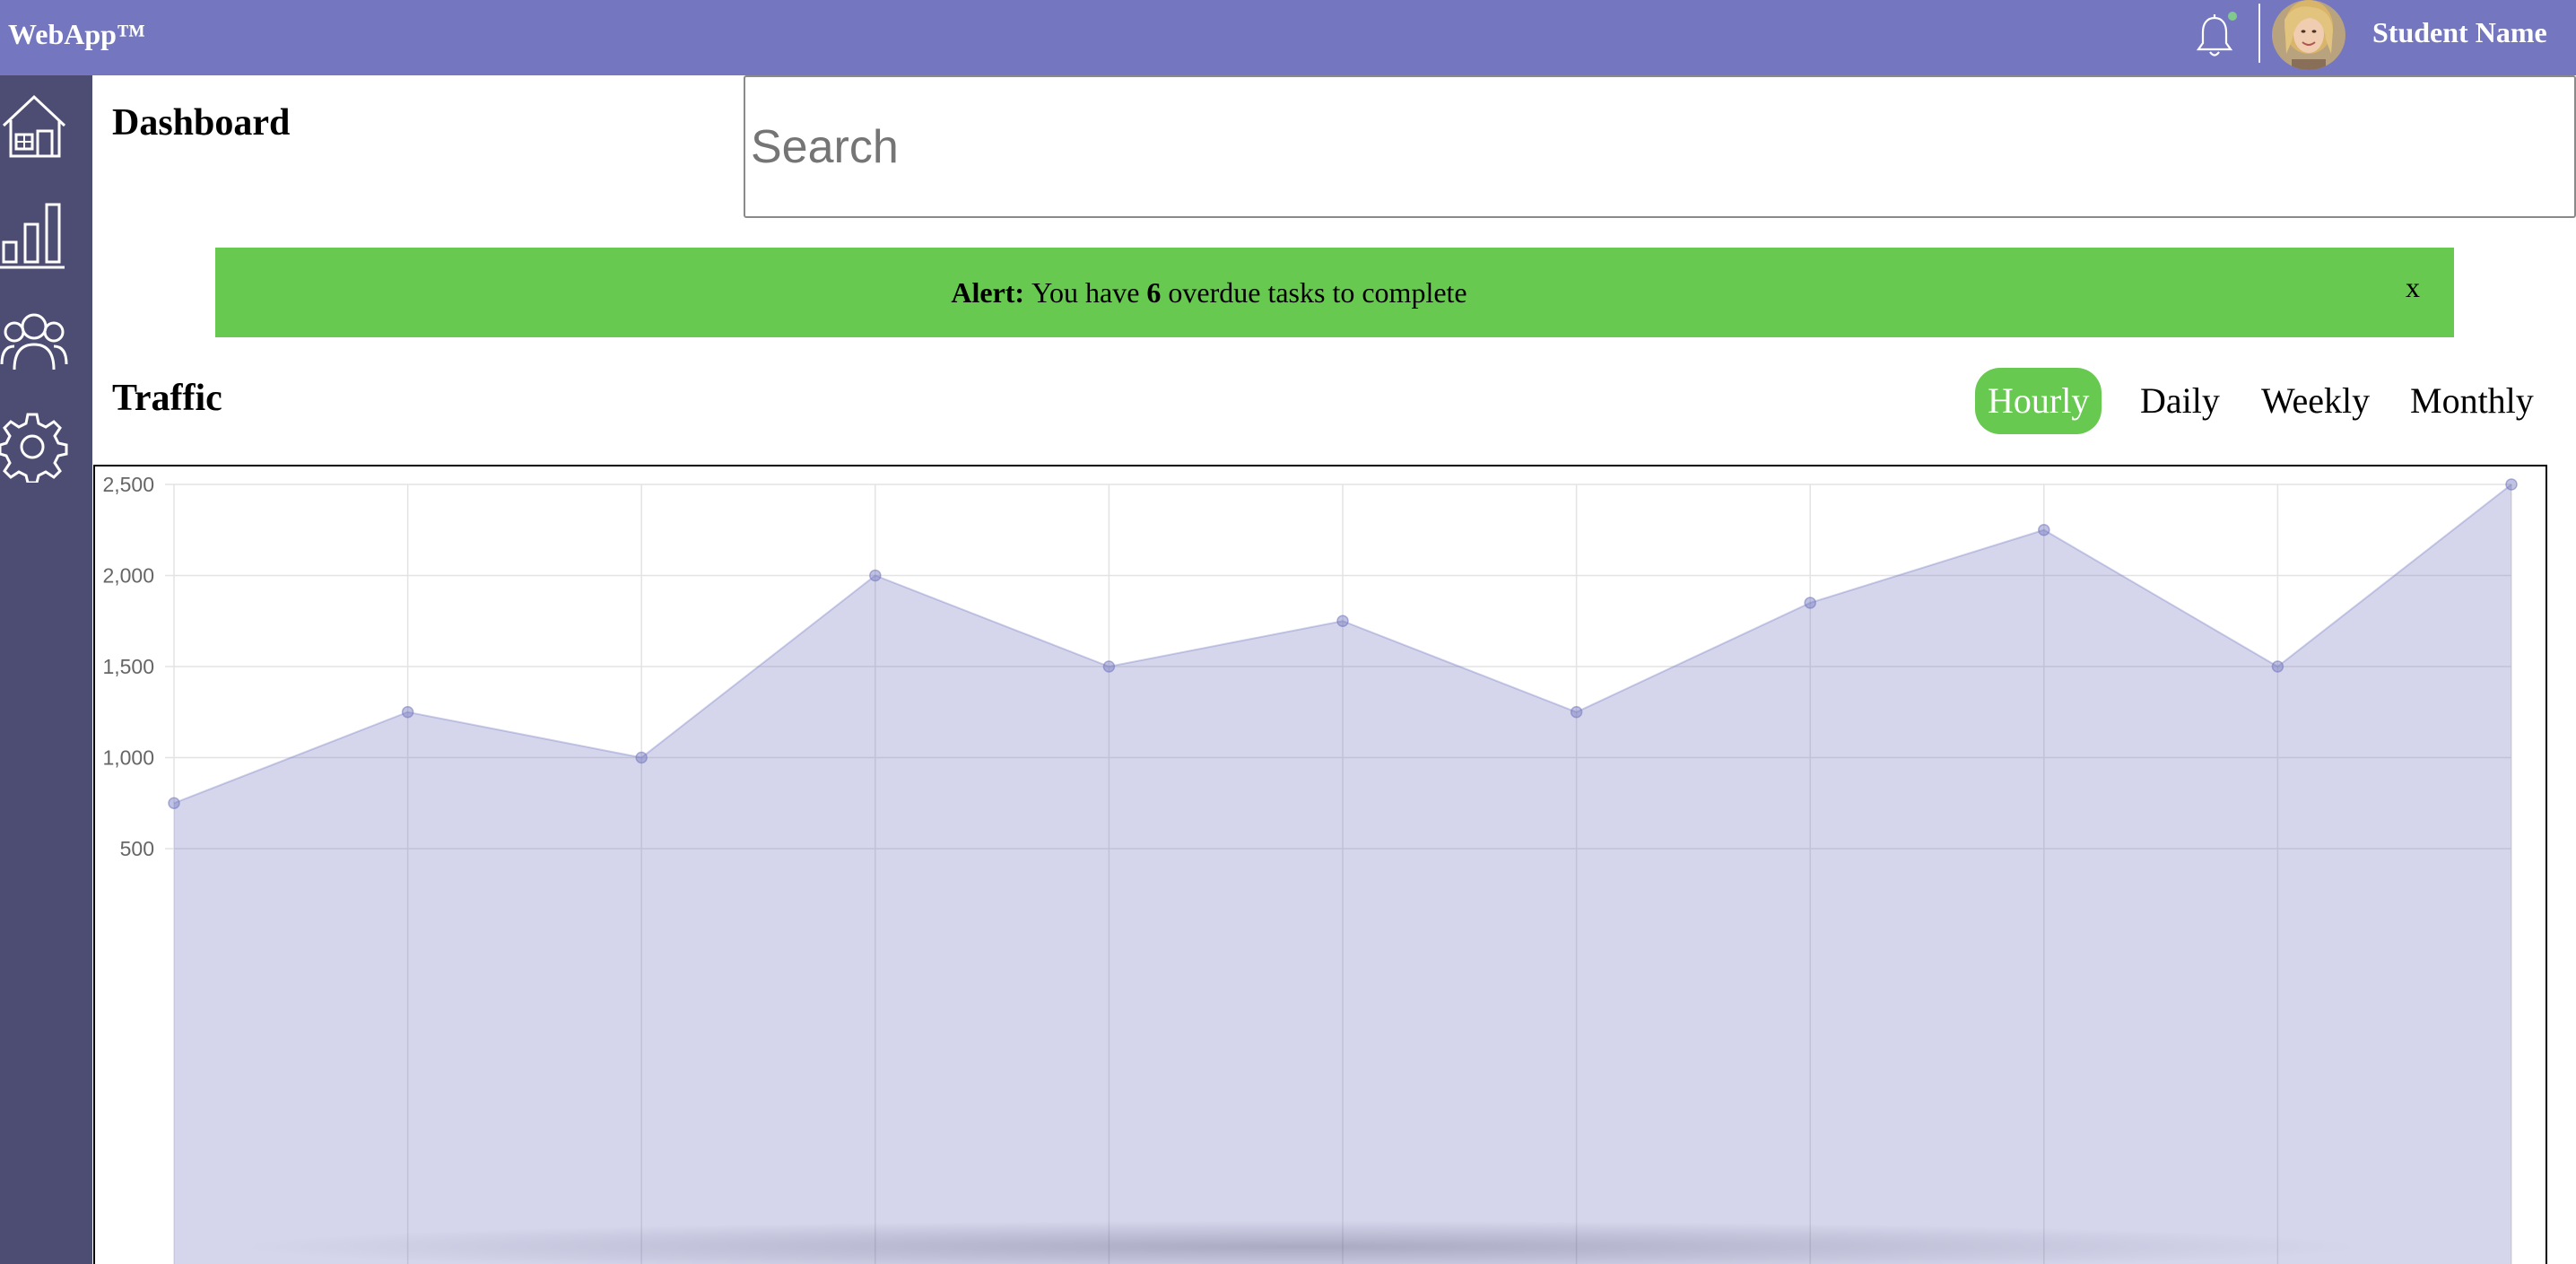 The image size is (2576, 1264). Describe the element at coordinates (2259, 33) in the screenshot. I see `header-divider` at that location.